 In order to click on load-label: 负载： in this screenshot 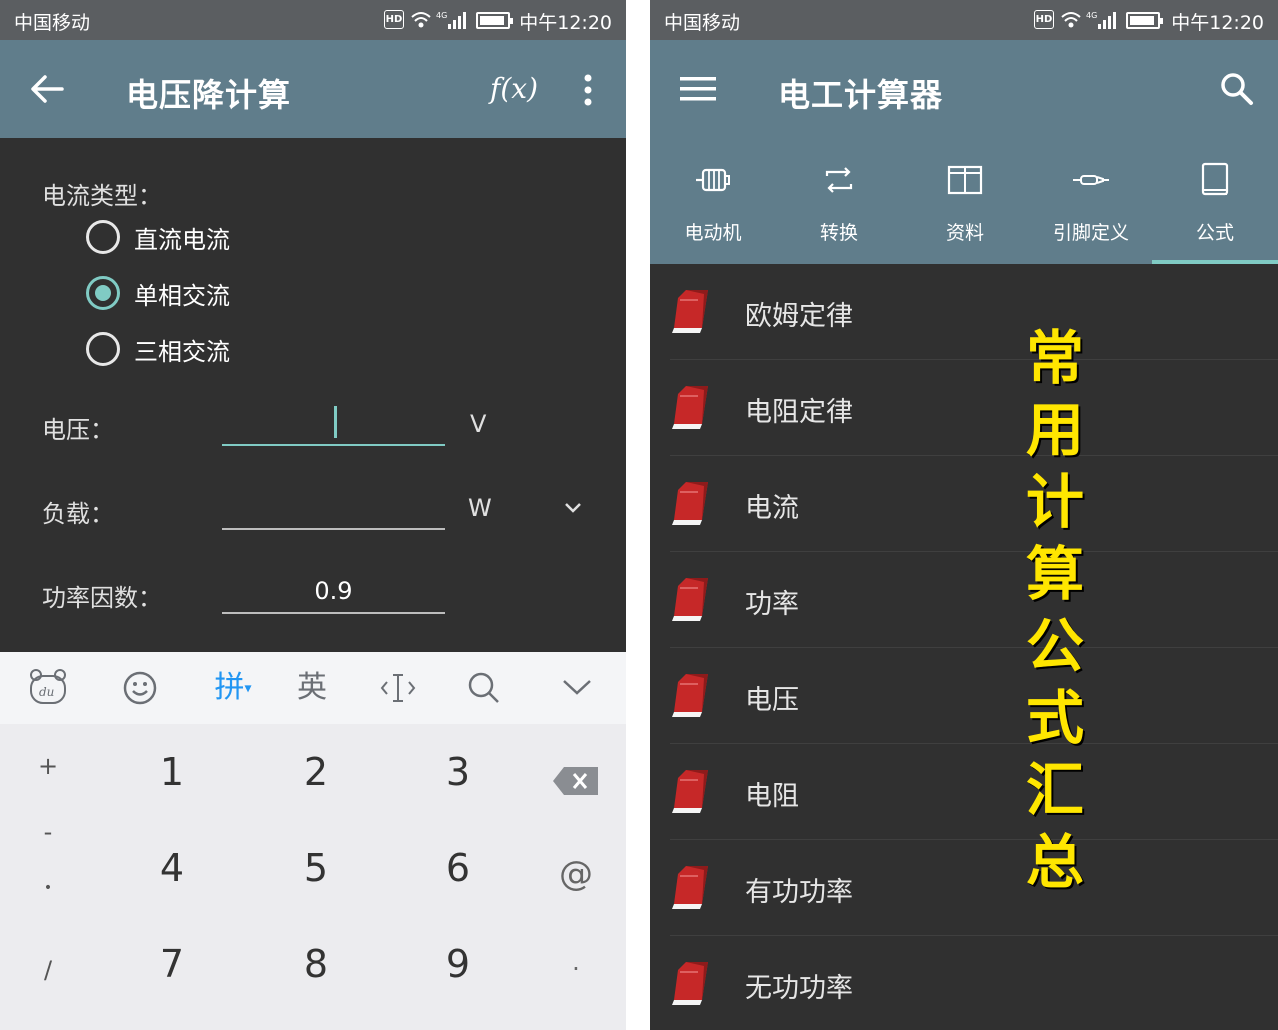, I will do `click(78, 514)`.